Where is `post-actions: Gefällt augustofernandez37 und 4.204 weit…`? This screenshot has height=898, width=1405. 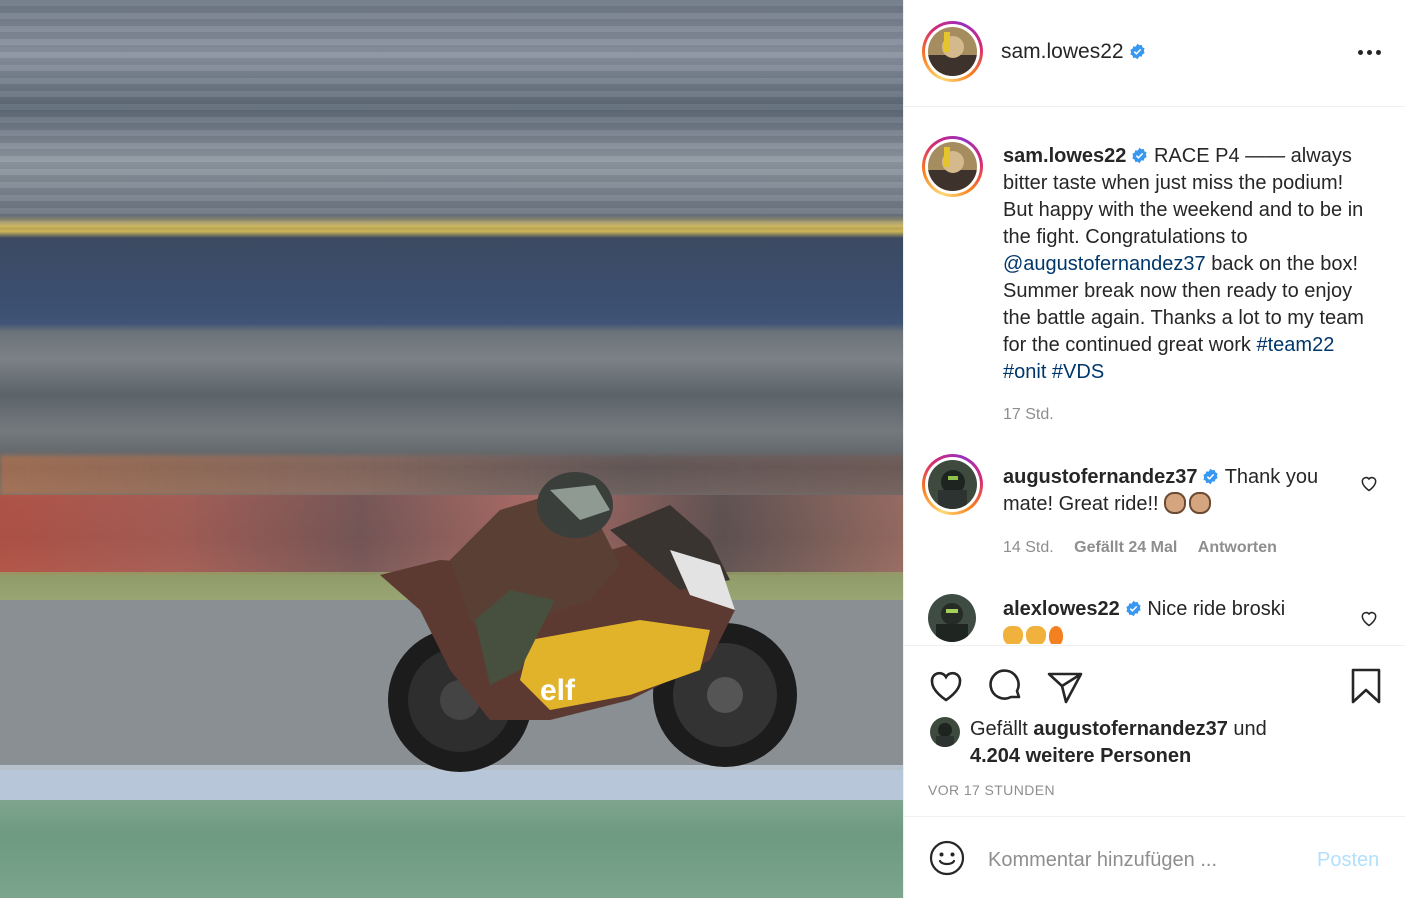
post-actions: Gefällt augustofernandez37 und 4.204 weit… is located at coordinates (1154, 730).